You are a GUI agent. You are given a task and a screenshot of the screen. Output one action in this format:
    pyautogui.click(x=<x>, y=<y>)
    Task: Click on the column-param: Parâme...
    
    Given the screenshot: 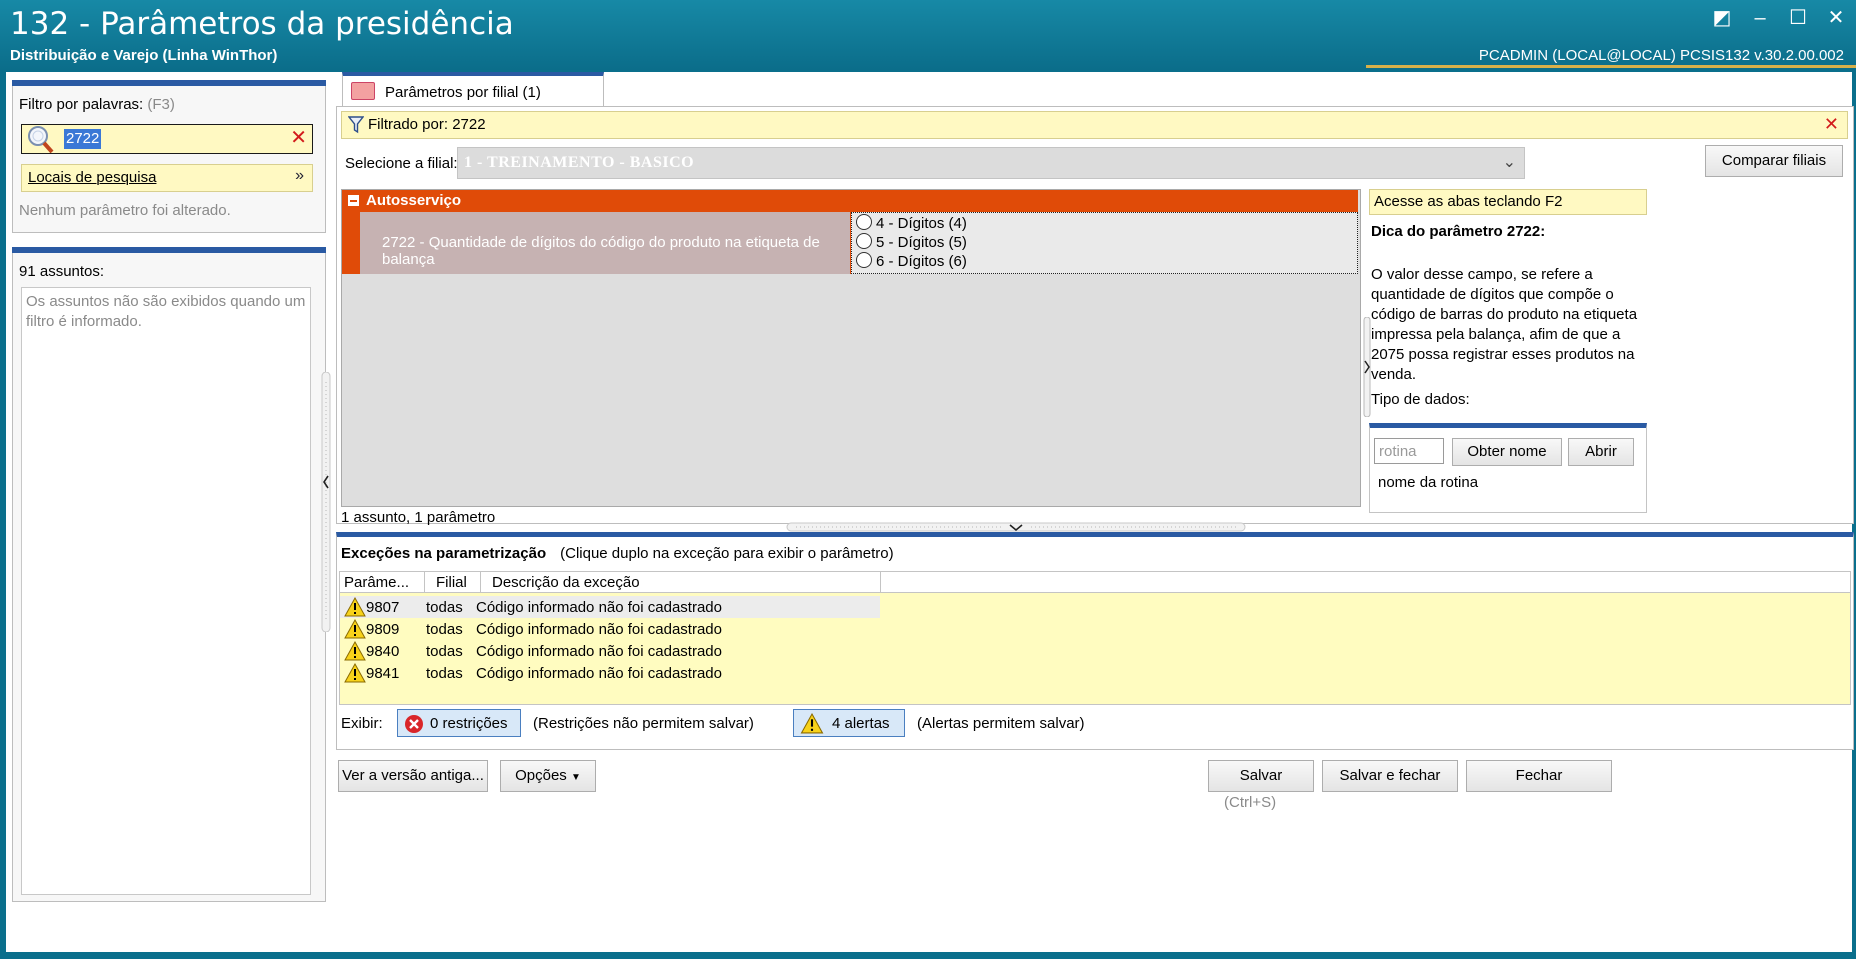 What is the action you would take?
    pyautogui.click(x=376, y=582)
    